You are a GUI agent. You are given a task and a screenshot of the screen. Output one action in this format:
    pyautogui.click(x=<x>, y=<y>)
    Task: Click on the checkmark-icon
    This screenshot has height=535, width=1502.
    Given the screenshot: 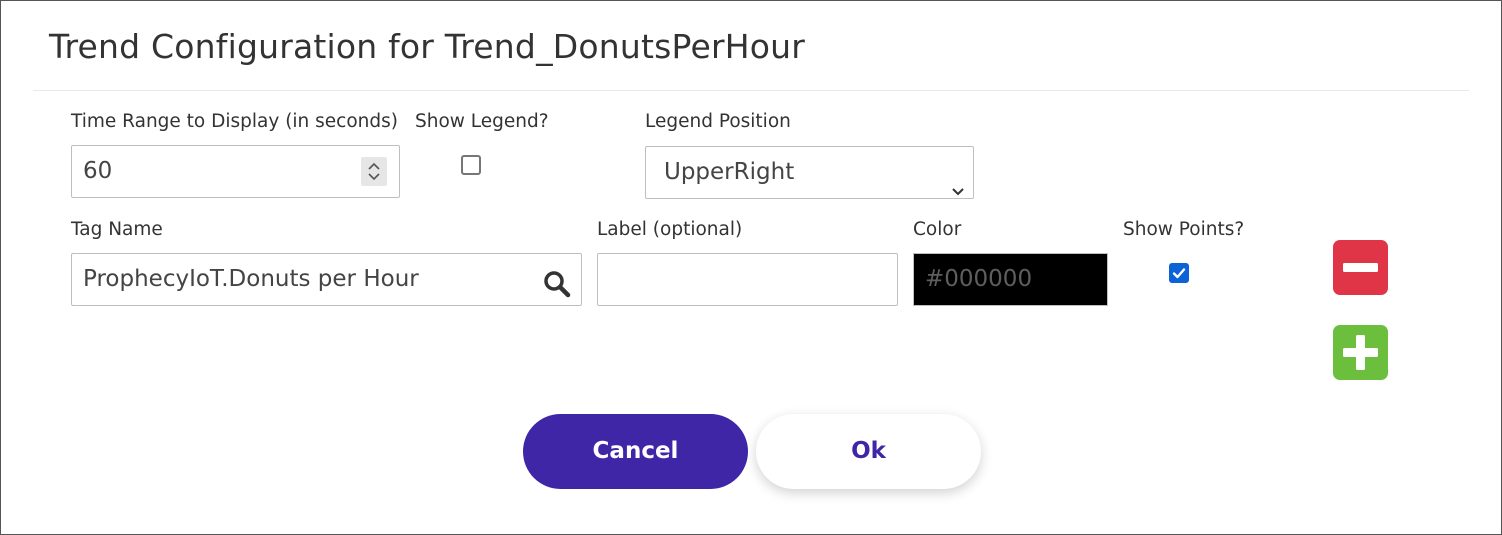 What is the action you would take?
    pyautogui.click(x=1179, y=273)
    